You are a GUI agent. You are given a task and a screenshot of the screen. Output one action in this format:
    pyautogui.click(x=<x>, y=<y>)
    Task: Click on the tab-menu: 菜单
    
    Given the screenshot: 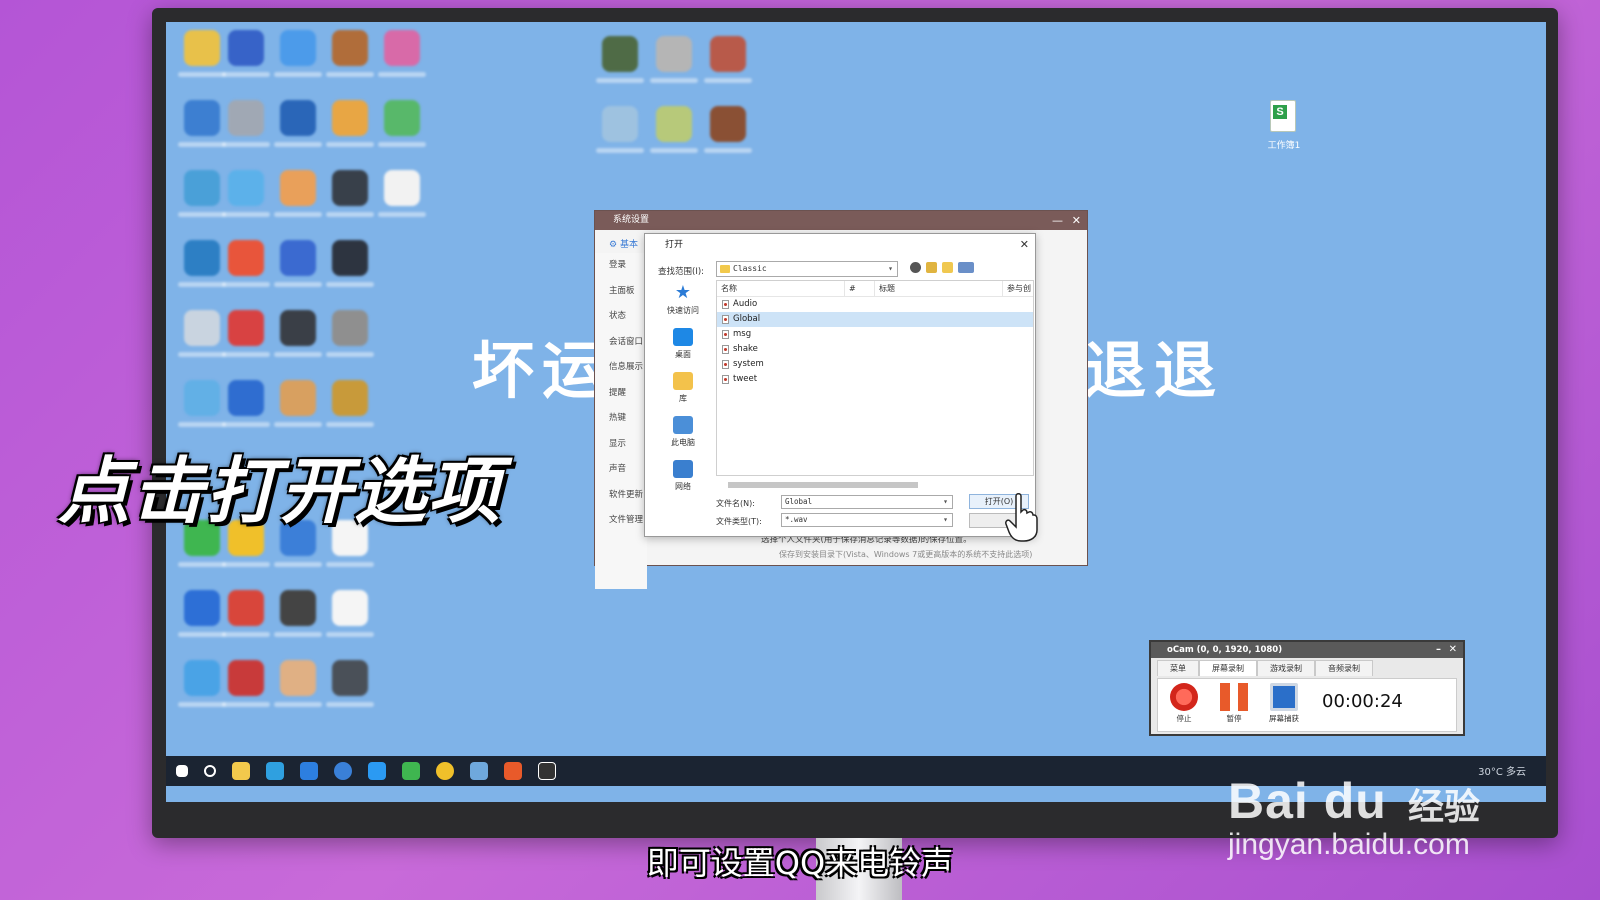 What is the action you would take?
    pyautogui.click(x=1178, y=668)
    